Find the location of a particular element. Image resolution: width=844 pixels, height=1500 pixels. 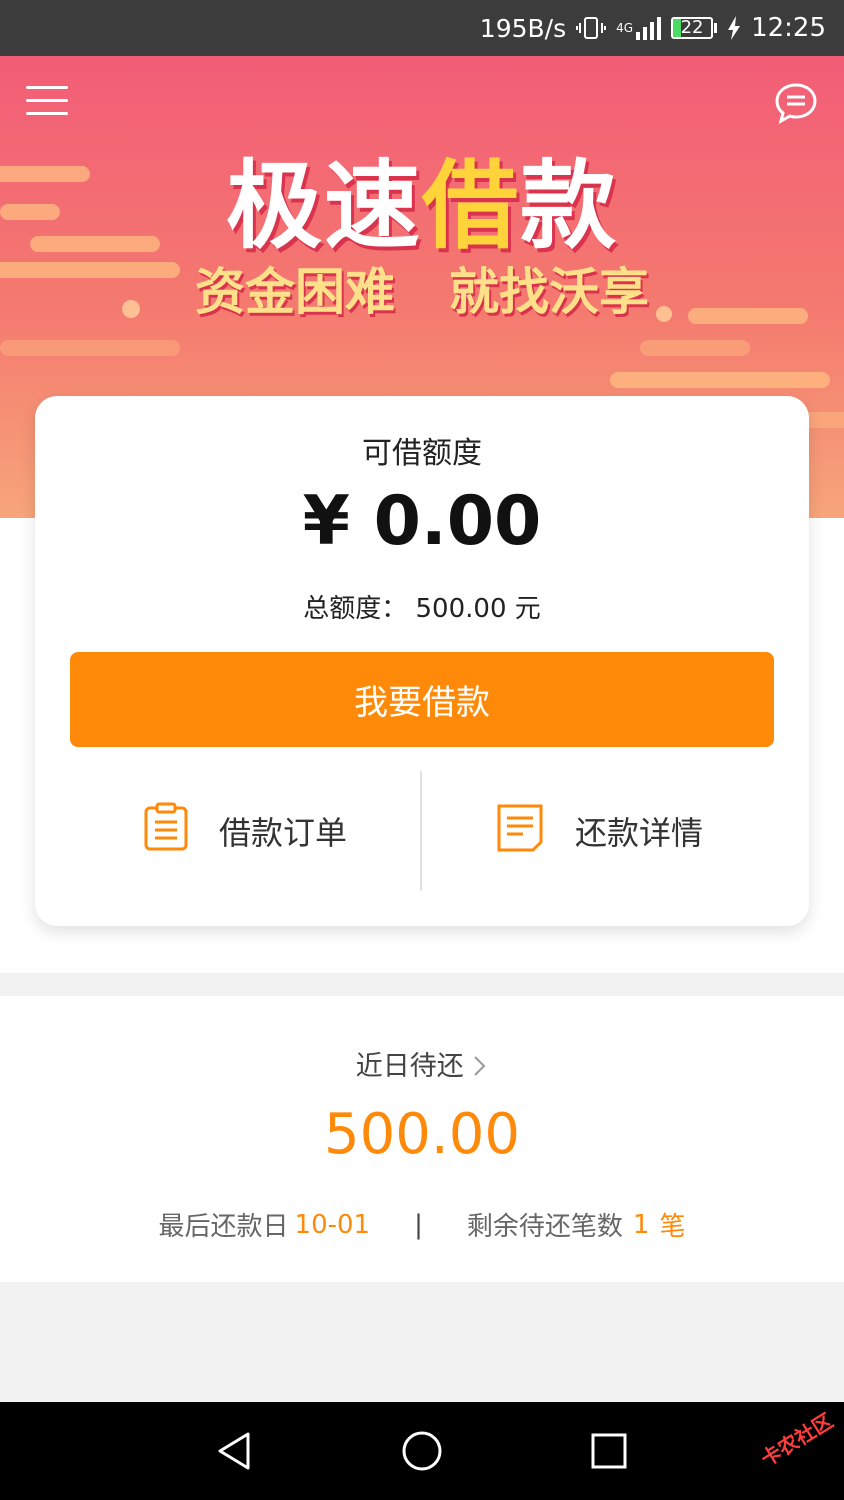

menu-icon is located at coordinates (48, 101).